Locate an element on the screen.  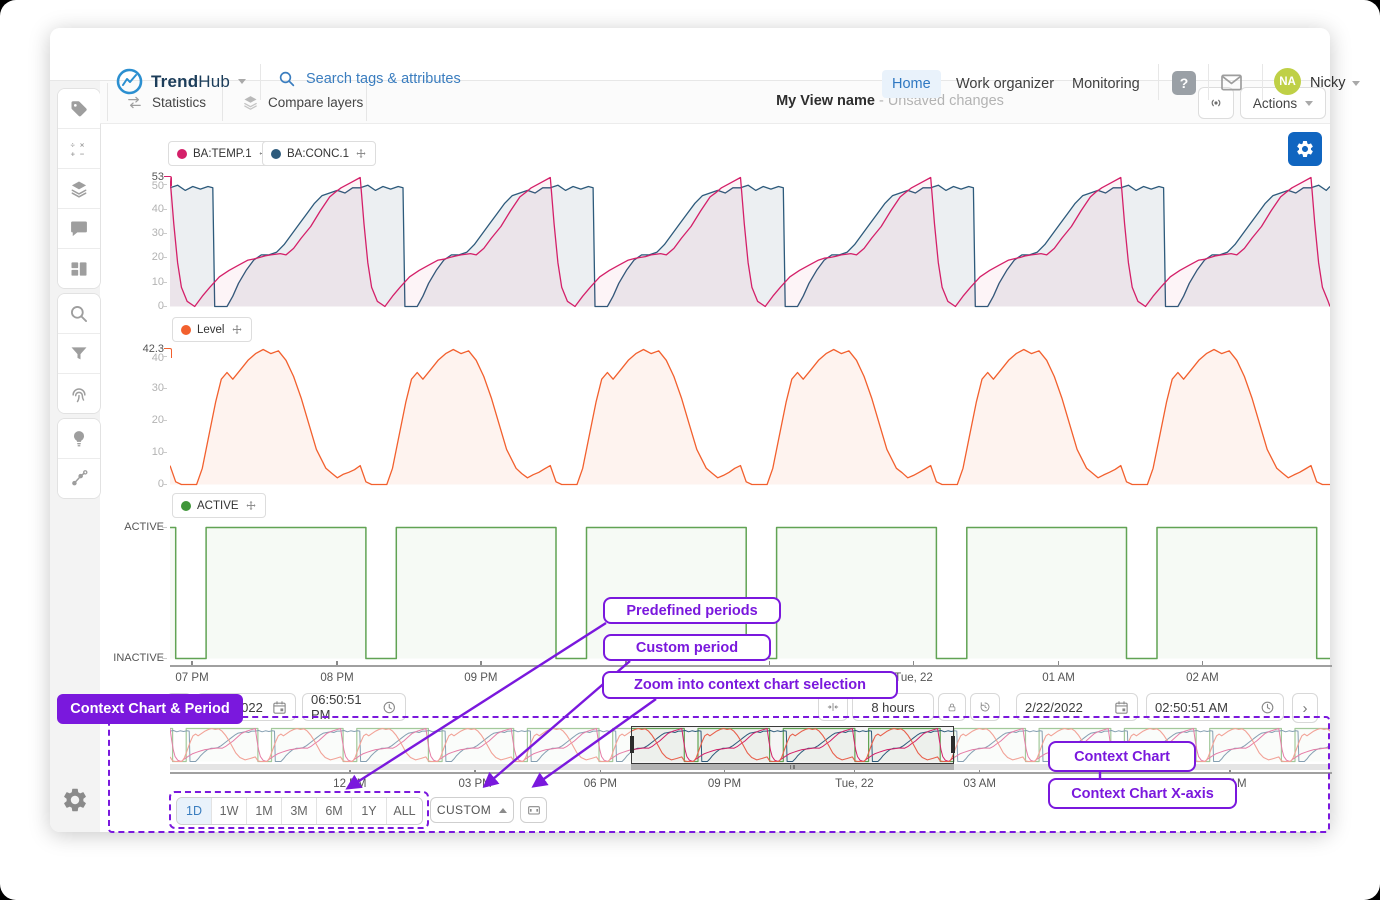
sidebar-button-comments is located at coordinates (79, 229).